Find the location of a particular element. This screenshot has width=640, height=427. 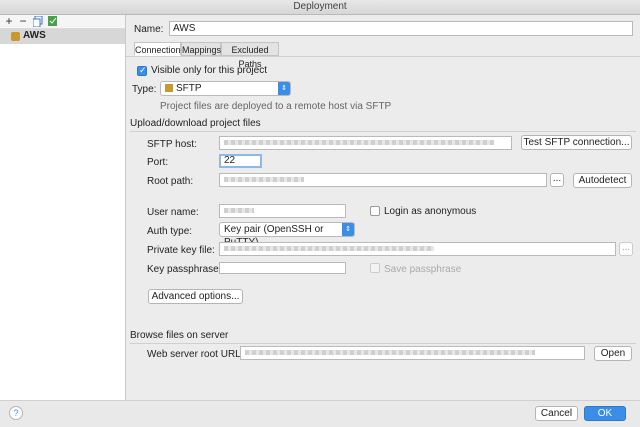

tab-connection: Connection is located at coordinates (157, 49).